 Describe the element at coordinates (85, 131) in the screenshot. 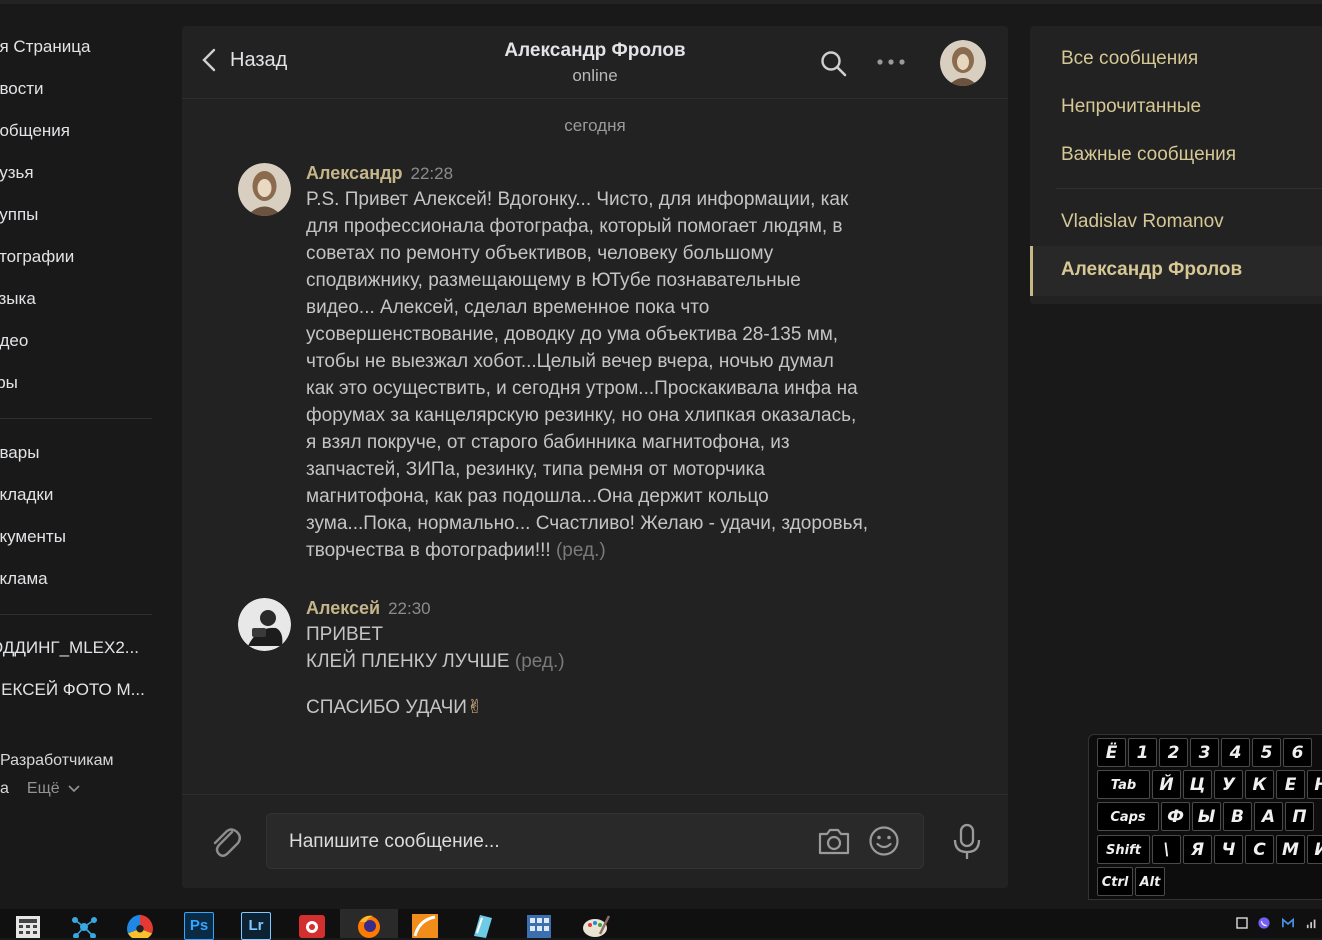

I see `nav-messages: ообщения` at that location.